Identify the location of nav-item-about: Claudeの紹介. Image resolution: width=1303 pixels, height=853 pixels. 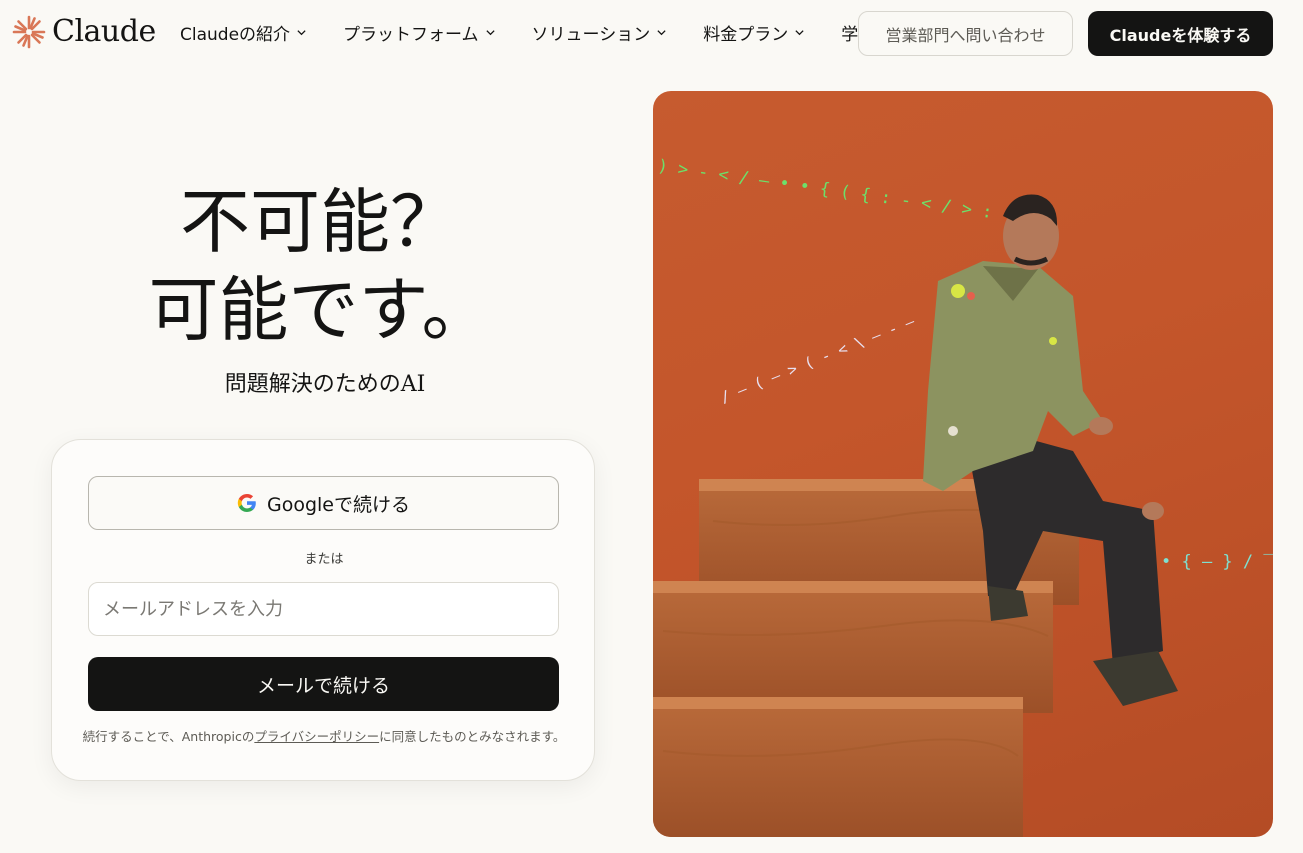
(243, 32).